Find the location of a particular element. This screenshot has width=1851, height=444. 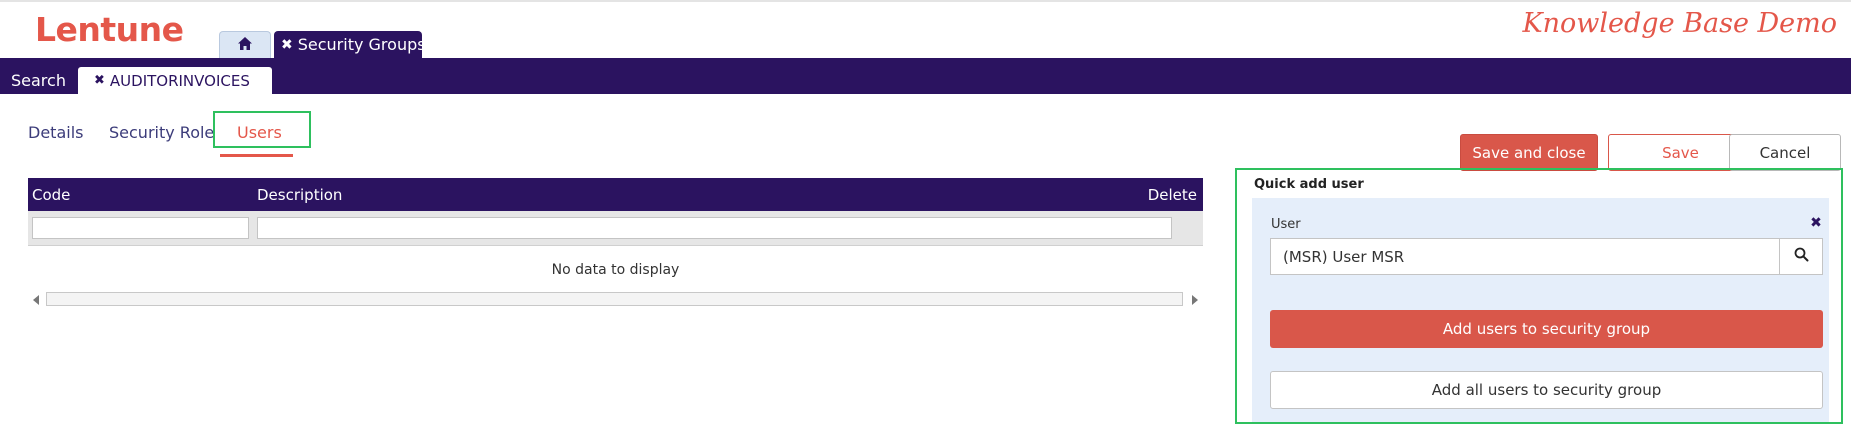

horizontal-scrollbar is located at coordinates (615, 299).